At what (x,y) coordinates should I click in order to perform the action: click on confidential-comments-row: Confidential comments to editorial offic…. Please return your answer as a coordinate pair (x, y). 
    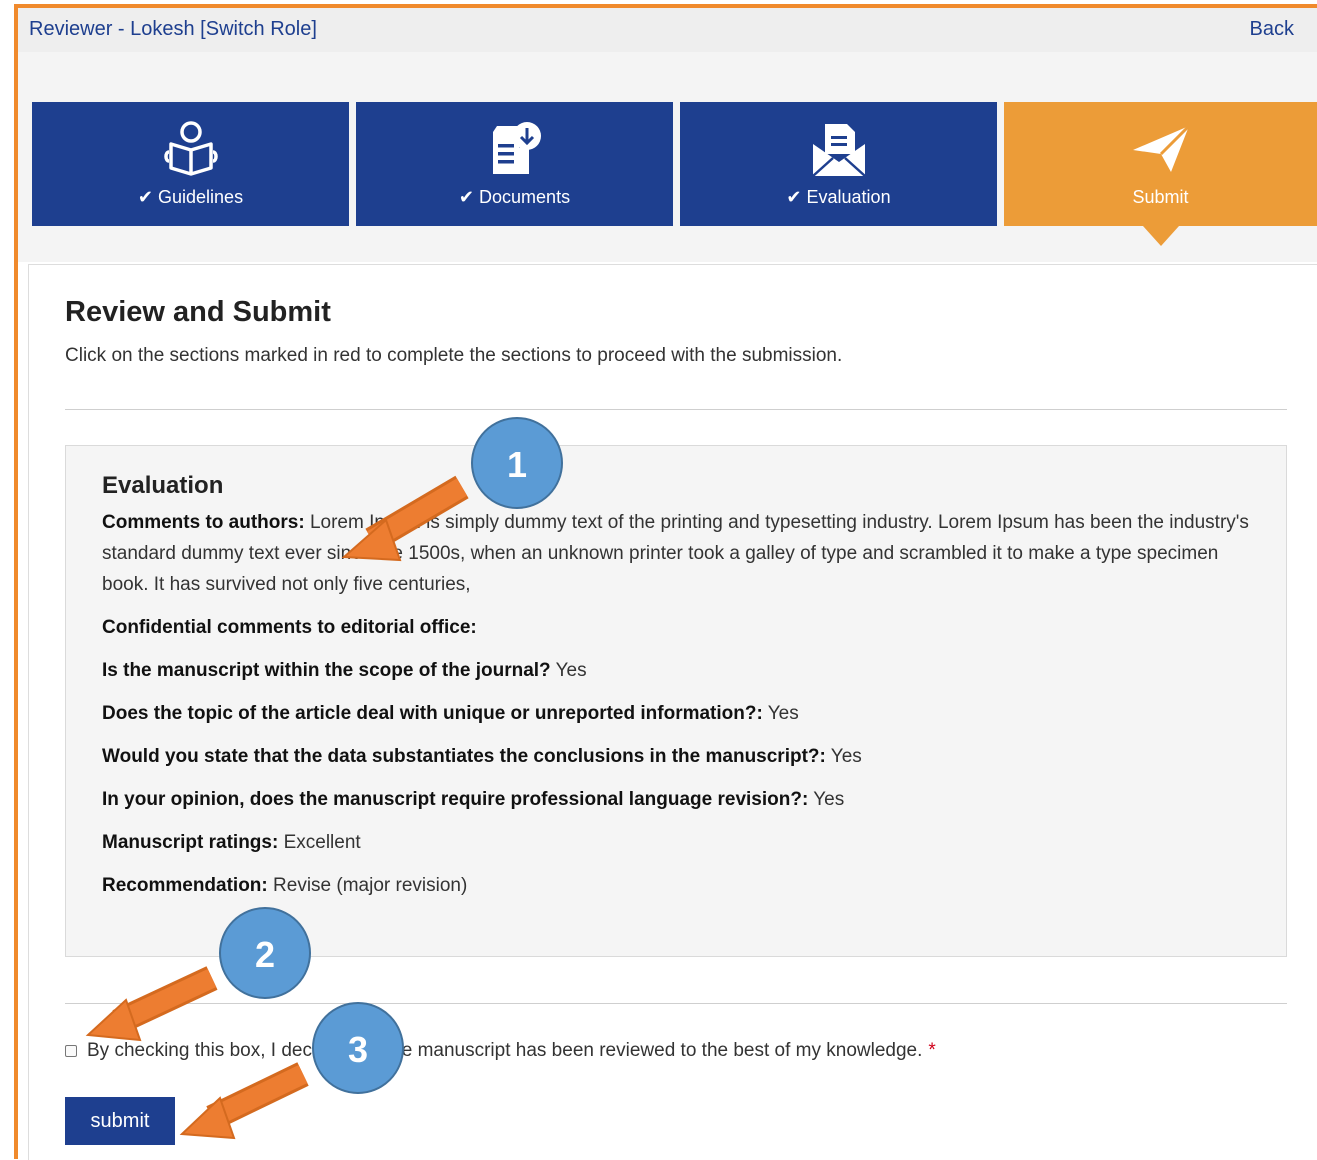
    Looking at the image, I should click on (682, 627).